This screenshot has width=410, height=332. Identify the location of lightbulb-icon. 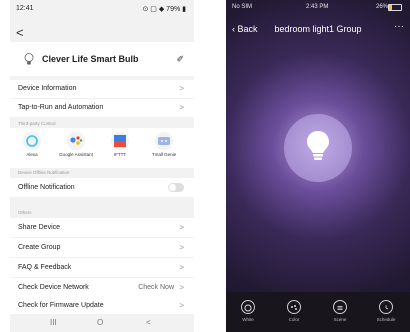
(318, 145).